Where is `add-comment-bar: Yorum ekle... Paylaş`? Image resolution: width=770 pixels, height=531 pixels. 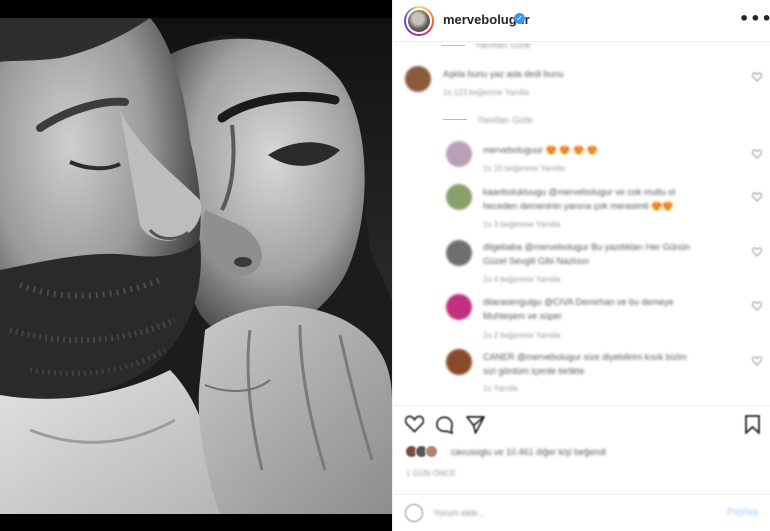
add-comment-bar: Yorum ekle... Paylaş is located at coordinates (581, 512).